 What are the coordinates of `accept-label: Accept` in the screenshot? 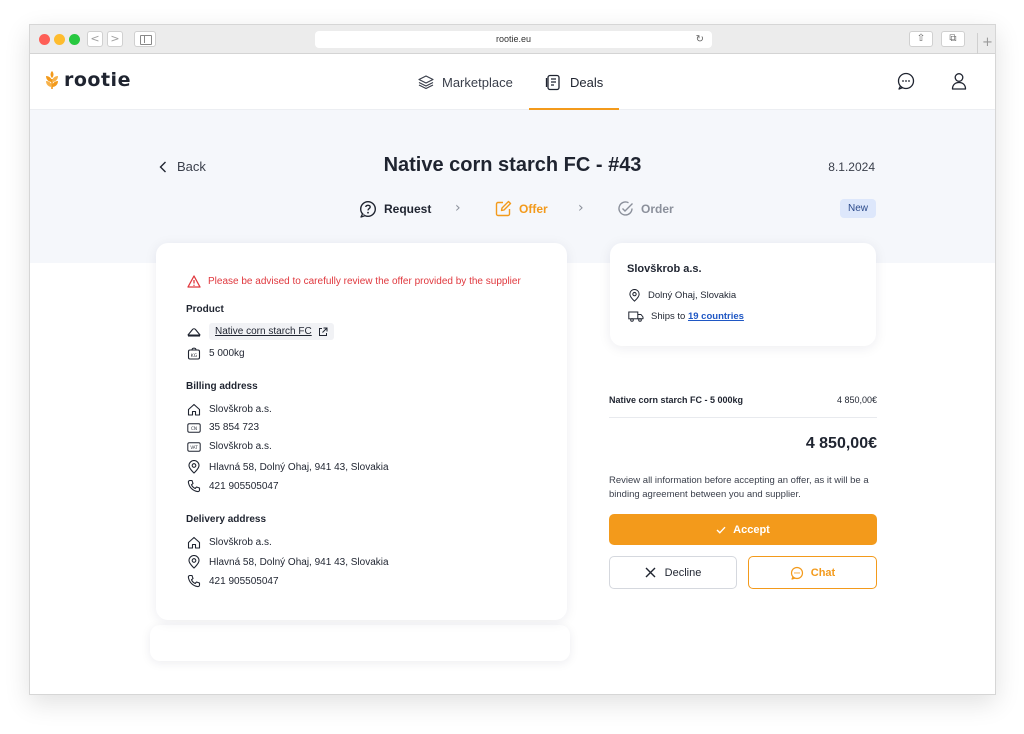 It's located at (751, 529).